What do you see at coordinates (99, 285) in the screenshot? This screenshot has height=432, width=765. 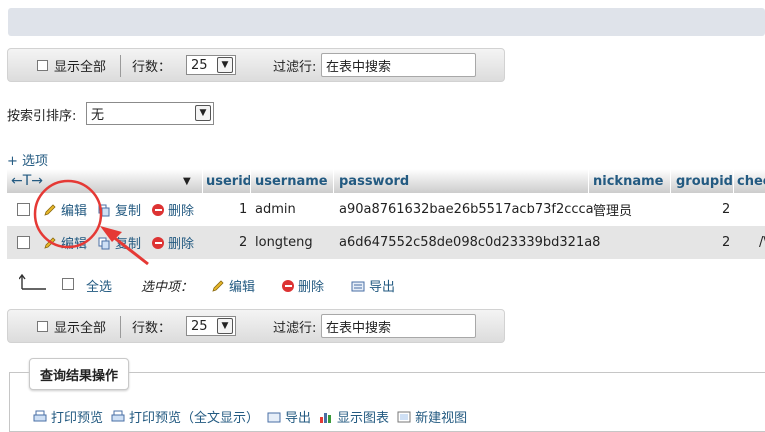 I see `select-all-link: 全选` at bounding box center [99, 285].